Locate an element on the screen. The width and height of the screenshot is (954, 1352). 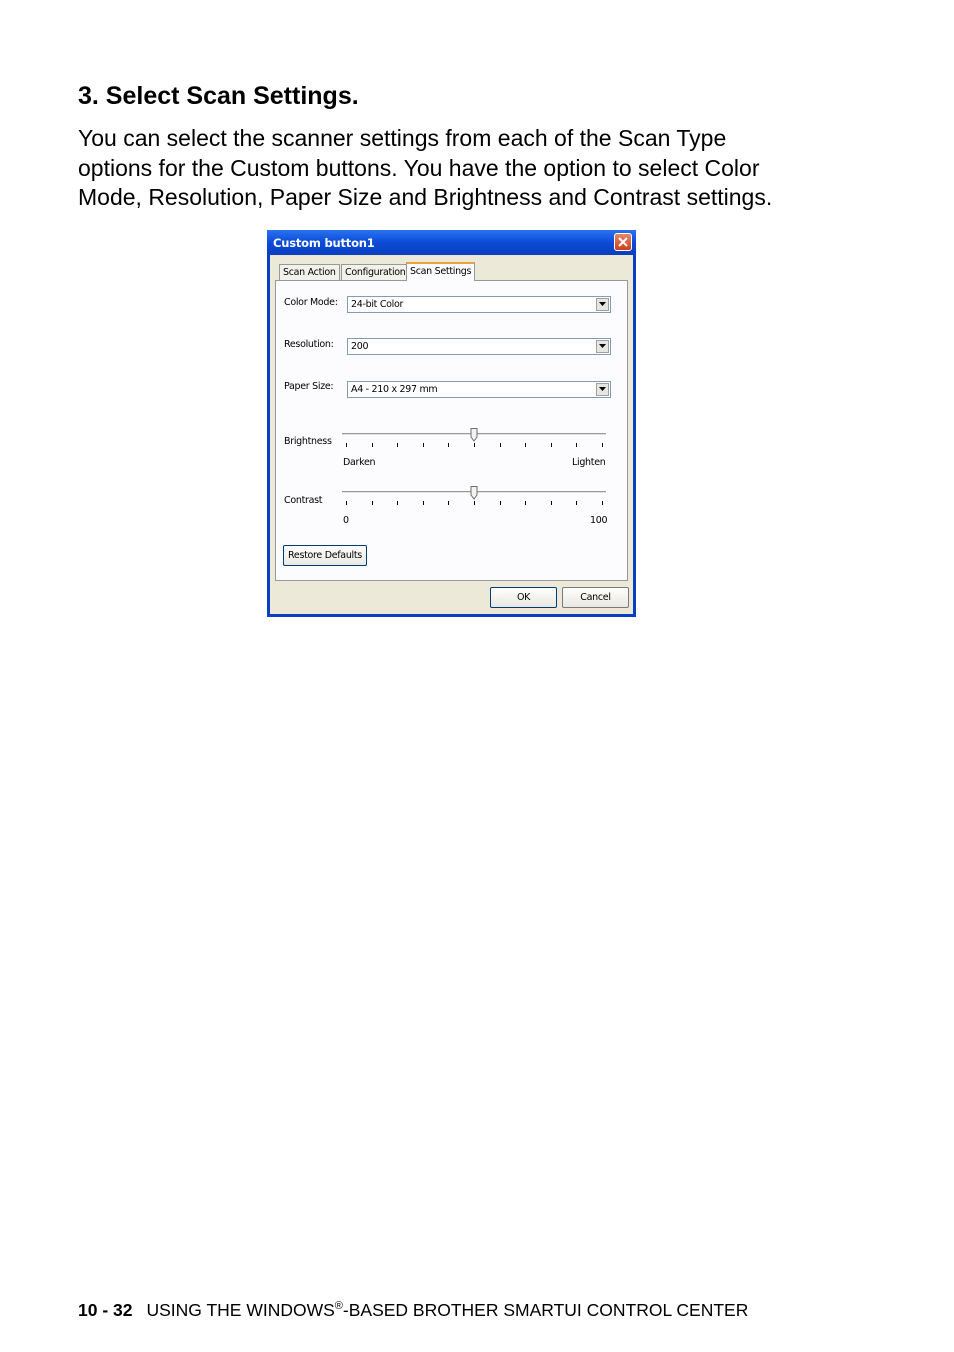
color-mode-value: 24-bit Color is located at coordinates (377, 304).